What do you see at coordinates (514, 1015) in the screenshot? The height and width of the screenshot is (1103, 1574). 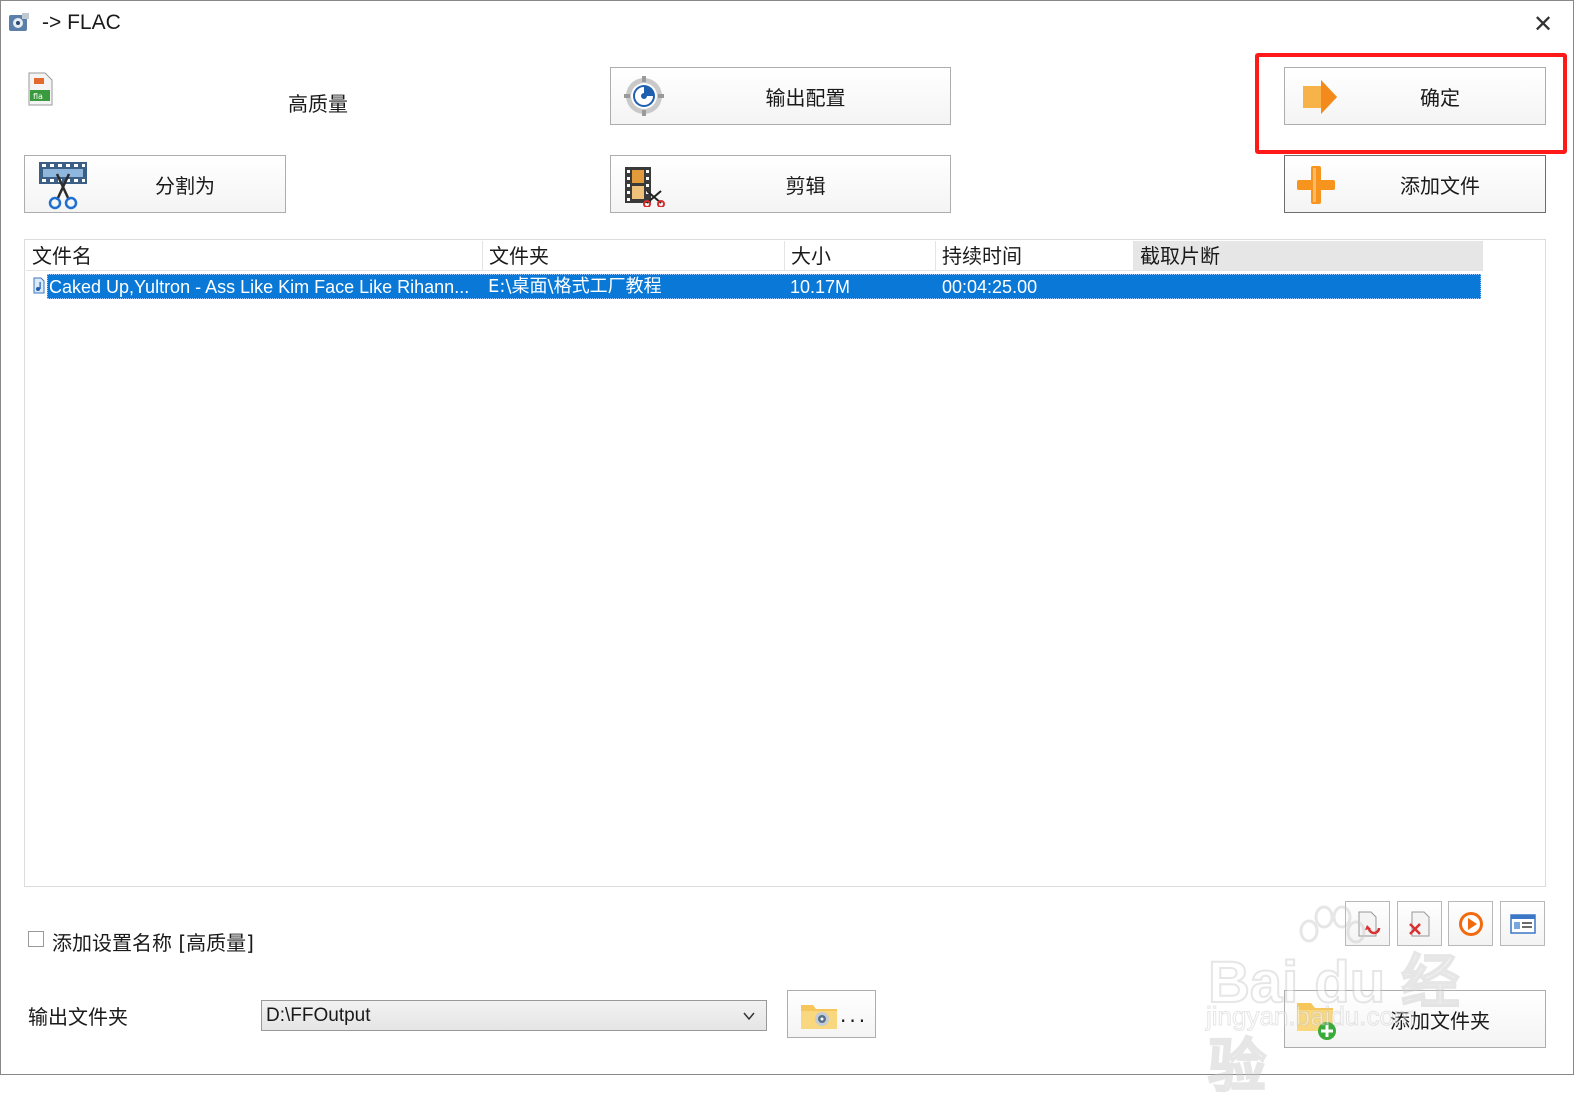 I see `output-folder-select: D:\FFOutput` at bounding box center [514, 1015].